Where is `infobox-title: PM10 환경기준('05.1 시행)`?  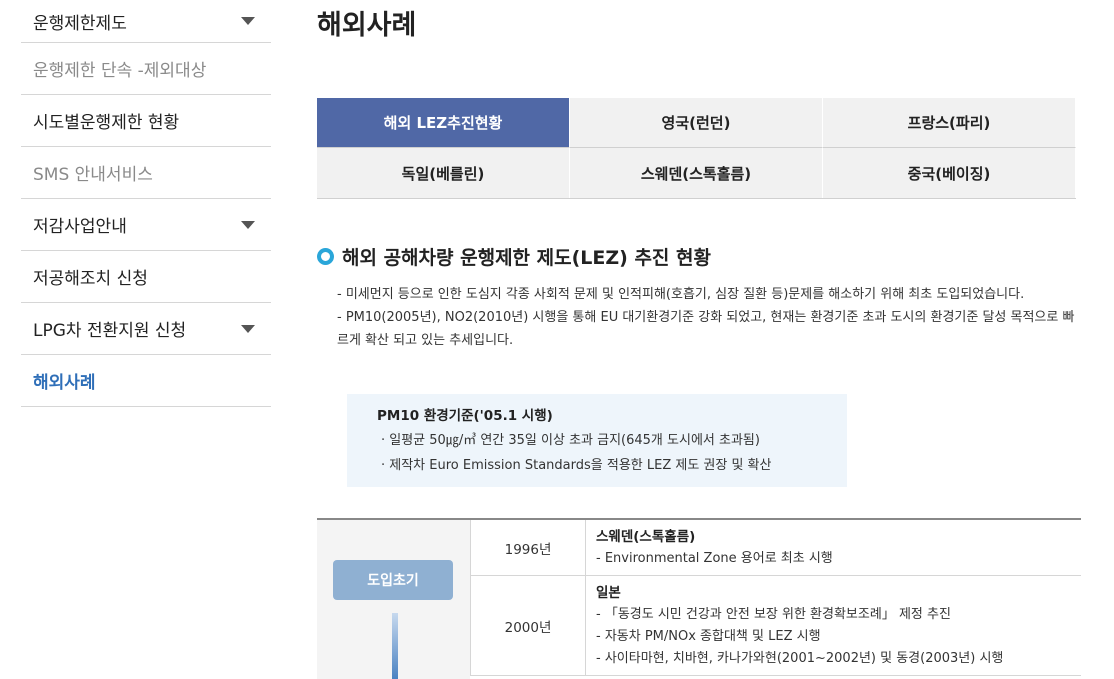 infobox-title: PM10 환경기준('05.1 시행) is located at coordinates (465, 416).